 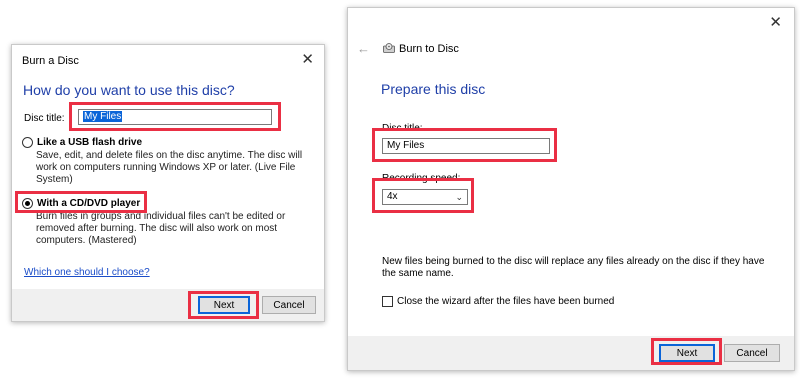 I want to click on wizard-title: Burn to Disc, so click(x=429, y=49).